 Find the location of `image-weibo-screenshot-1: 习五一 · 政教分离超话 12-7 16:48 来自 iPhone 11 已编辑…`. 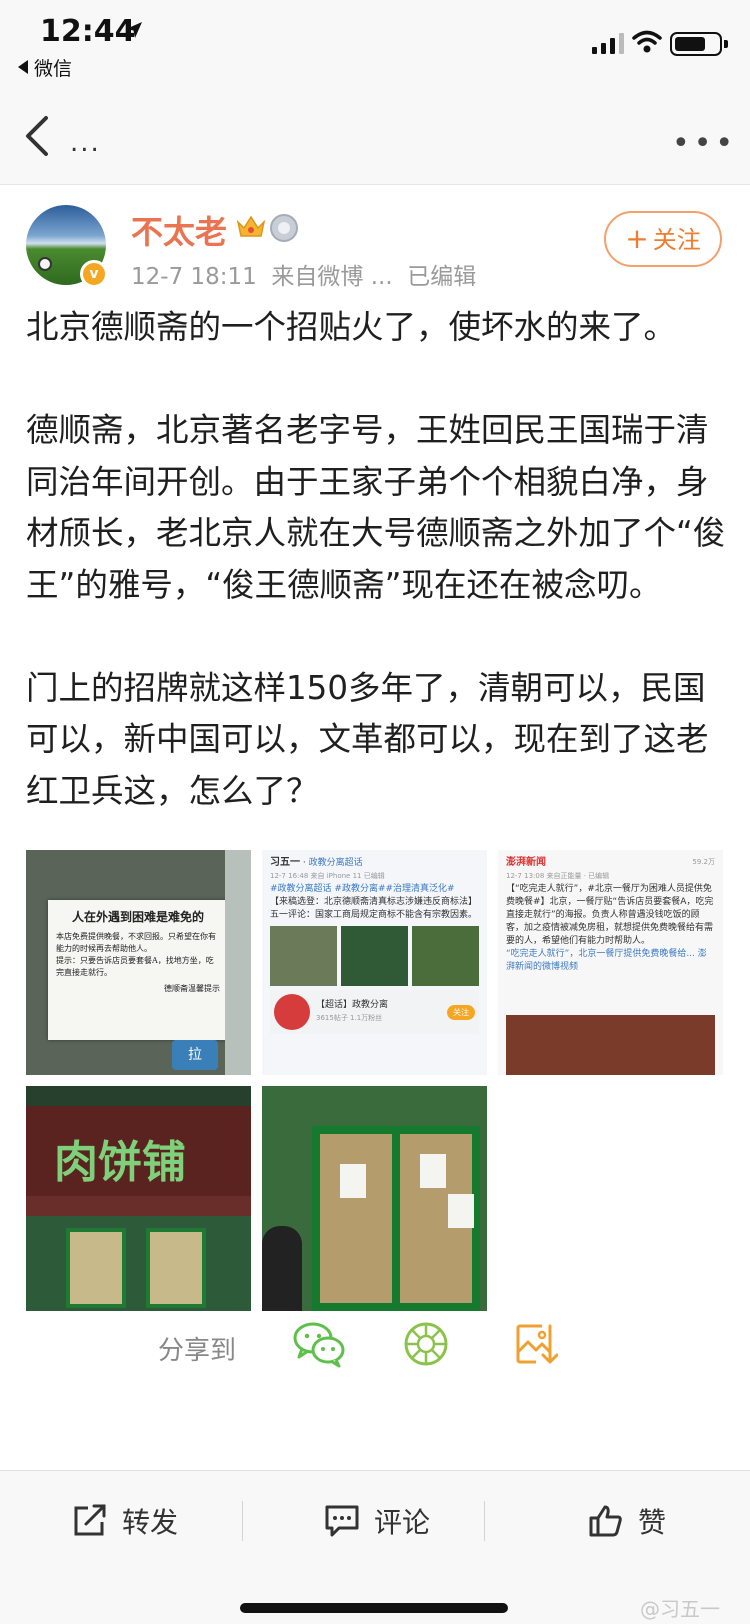

image-weibo-screenshot-1: 习五一 · 政教分离超话 12-7 16:48 来自 iPhone 11 已编辑… is located at coordinates (374, 962).